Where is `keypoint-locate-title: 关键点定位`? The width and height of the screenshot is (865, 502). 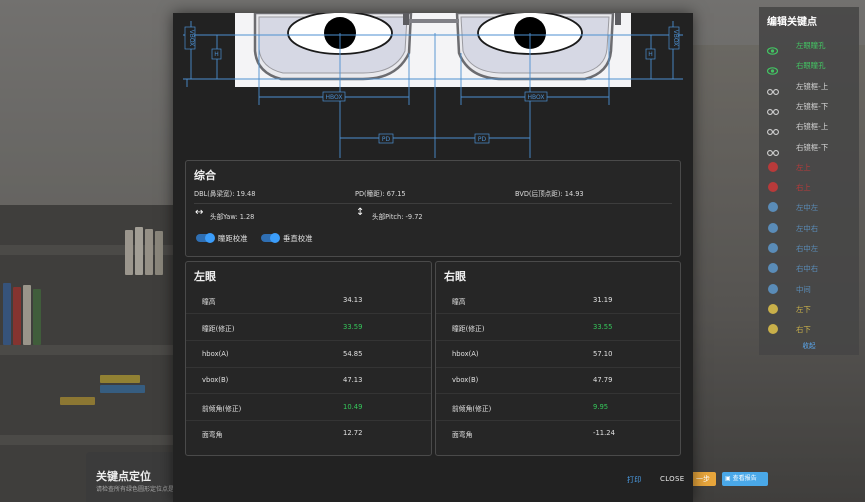 keypoint-locate-title: 关键点定位 is located at coordinates (123, 476).